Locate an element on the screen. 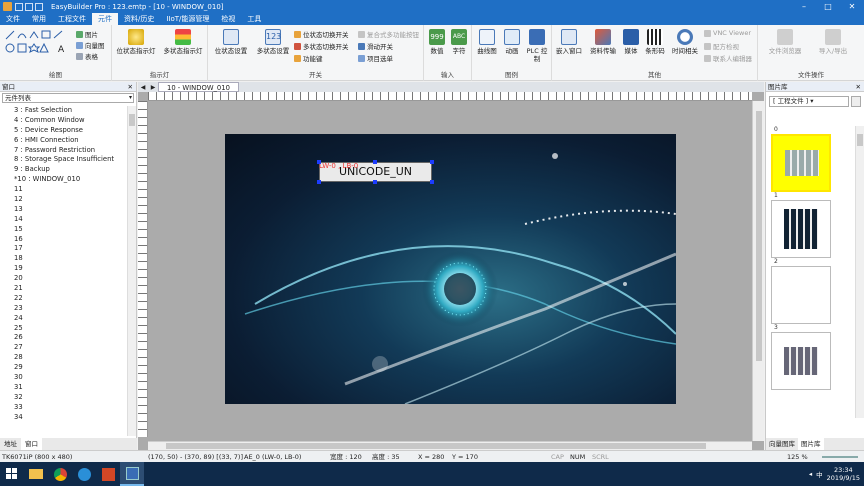  tree-item: 26 is located at coordinates (62, 338).